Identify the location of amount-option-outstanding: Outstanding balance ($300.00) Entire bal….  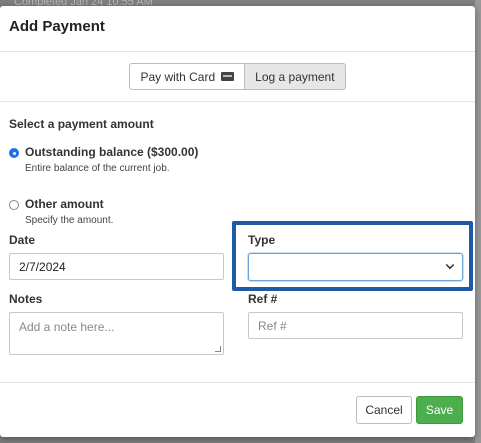
(237, 159).